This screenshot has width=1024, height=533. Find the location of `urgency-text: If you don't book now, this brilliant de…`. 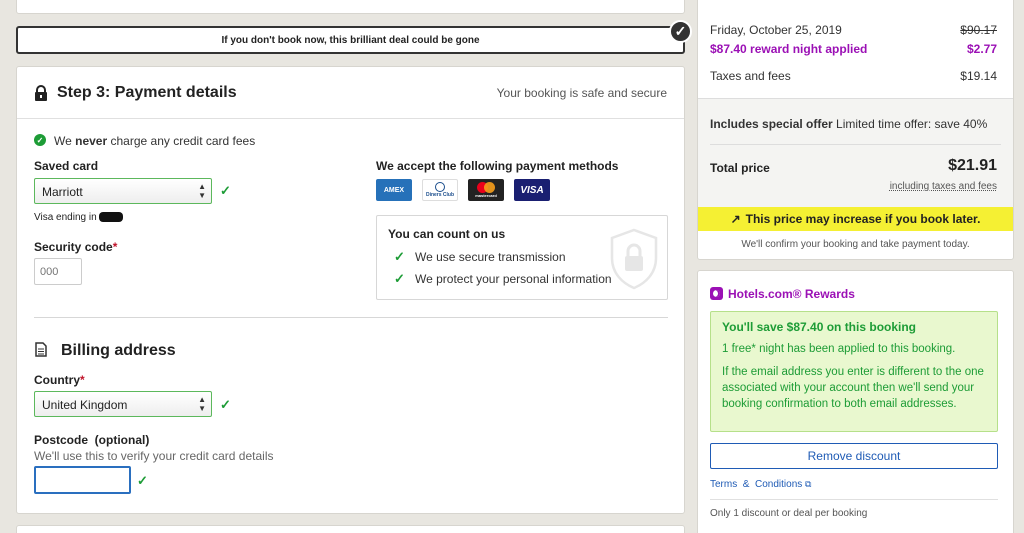

urgency-text: If you don't book now, this brilliant de… is located at coordinates (350, 40).